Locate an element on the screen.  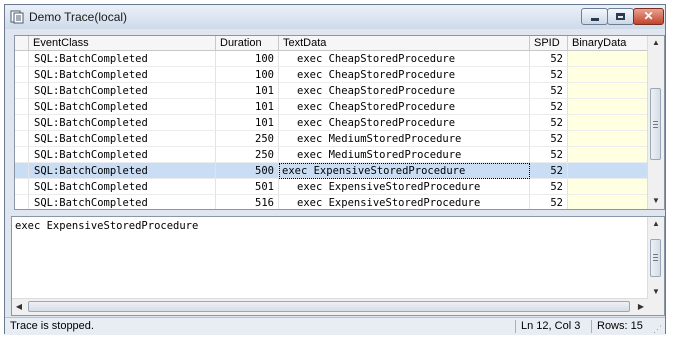
window-title: Demo Trace(local) is located at coordinates (78, 17).